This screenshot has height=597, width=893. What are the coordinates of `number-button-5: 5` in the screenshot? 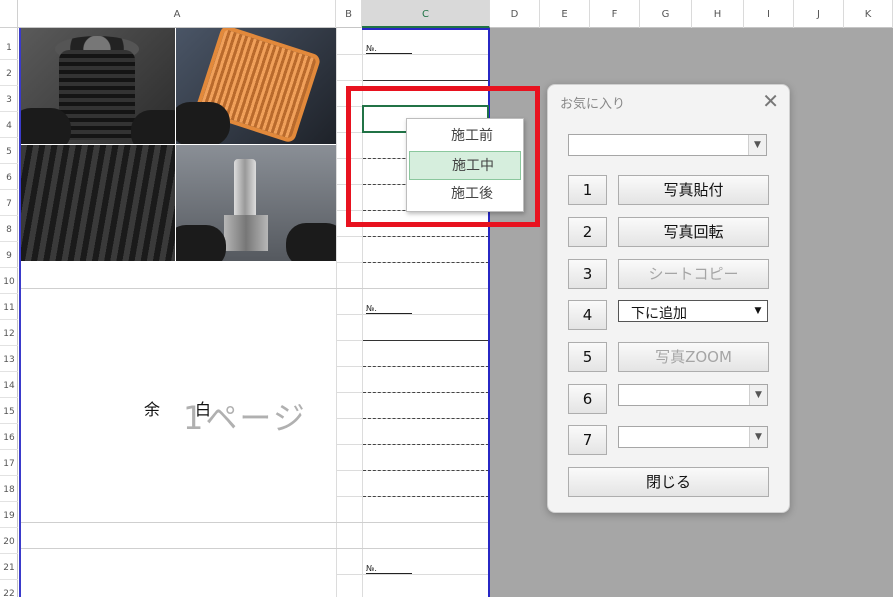 It's located at (587, 357).